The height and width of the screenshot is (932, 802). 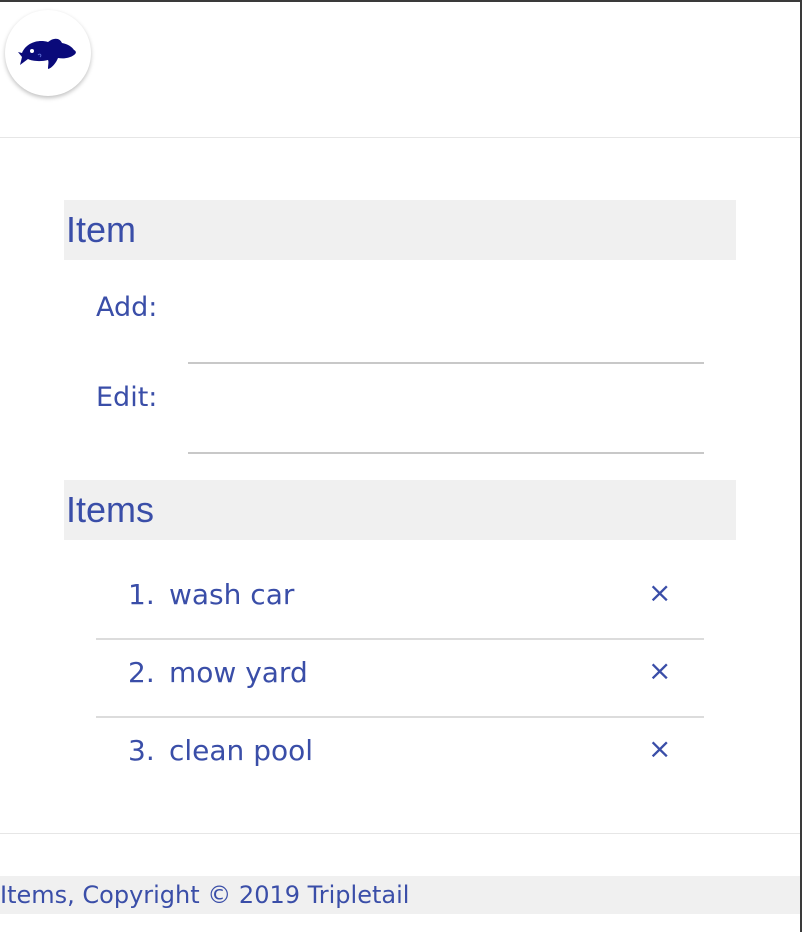 I want to click on item-text: clean pool, so click(x=241, y=750).